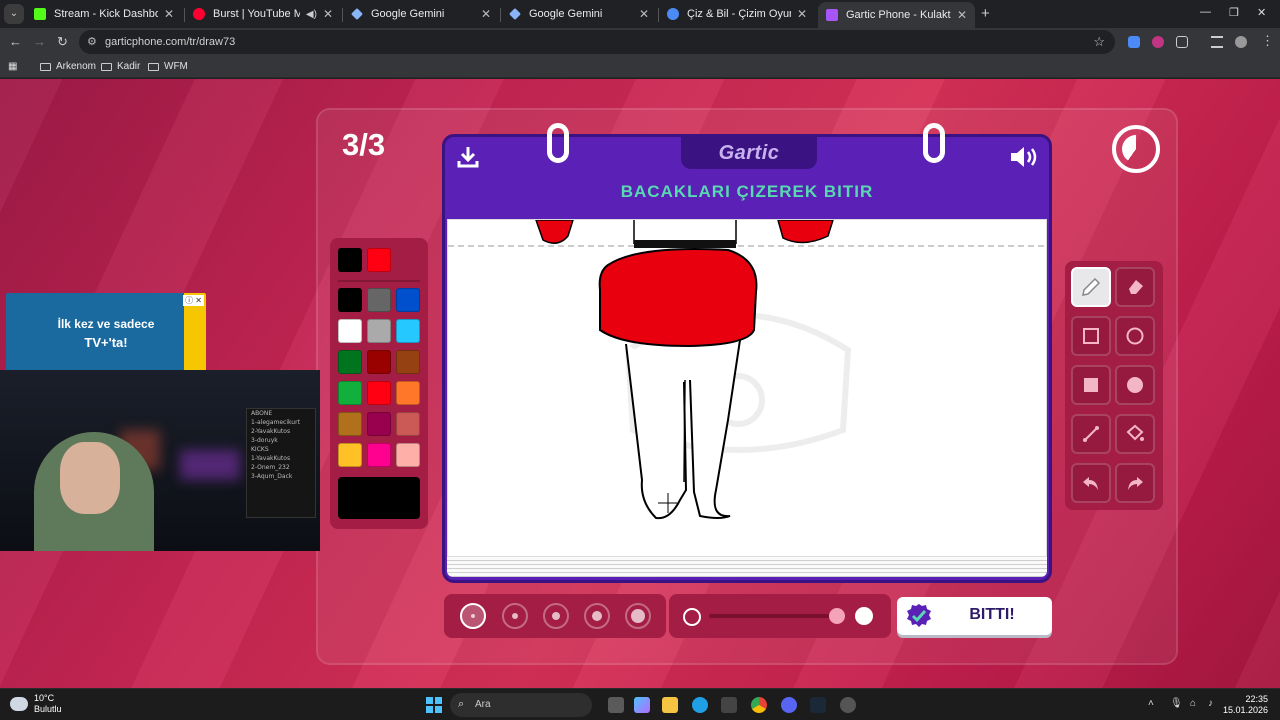  Describe the element at coordinates (1267, 41) in the screenshot. I see `menu-kebab-icon: ⋮` at that location.